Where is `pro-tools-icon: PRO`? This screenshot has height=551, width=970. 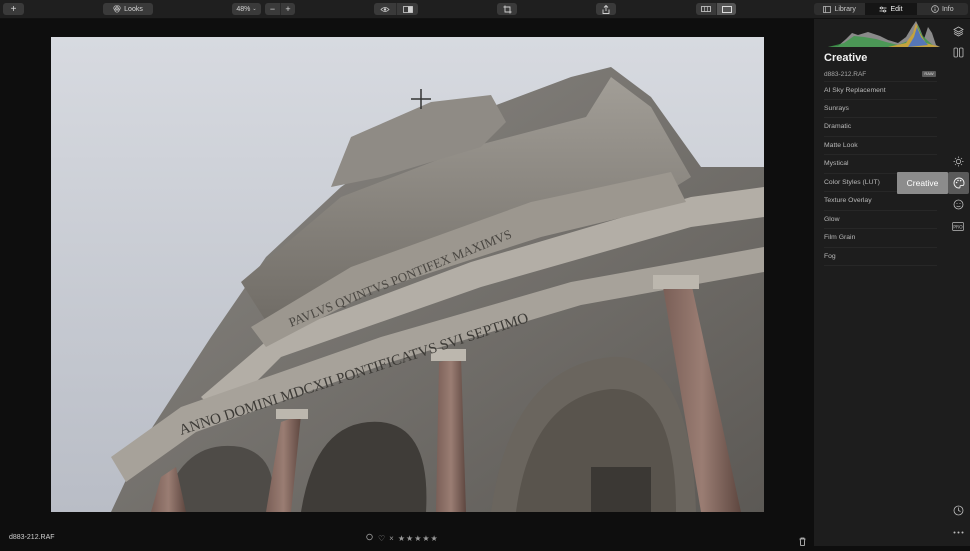
pro-tools-icon: PRO is located at coordinates (958, 226).